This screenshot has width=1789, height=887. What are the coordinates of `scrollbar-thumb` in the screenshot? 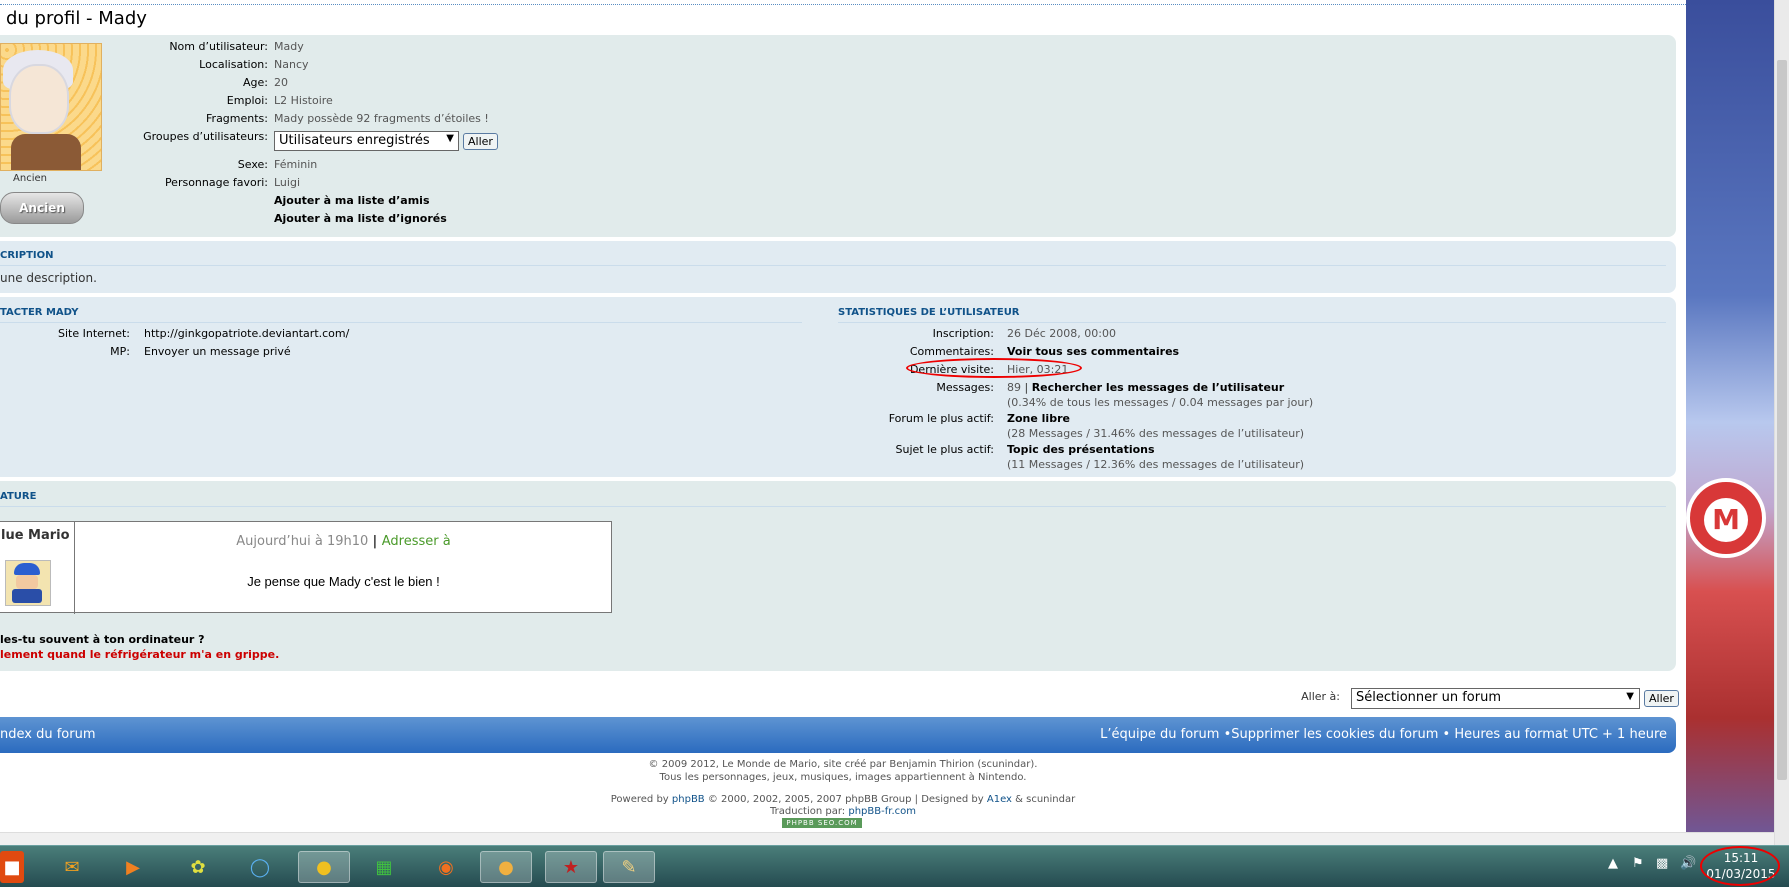 It's located at (1782, 420).